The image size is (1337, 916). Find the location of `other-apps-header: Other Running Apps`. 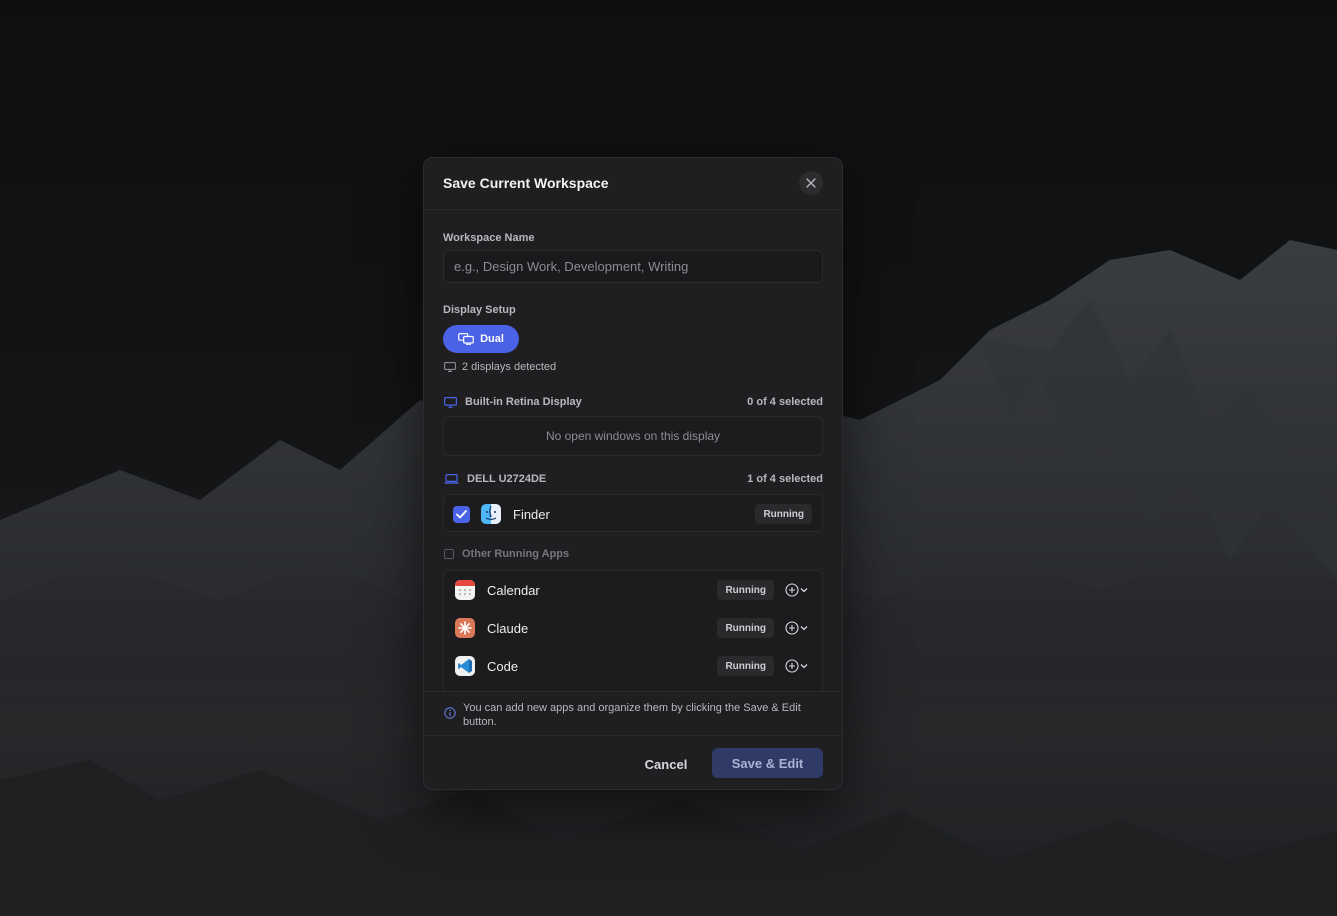

other-apps-header: Other Running Apps is located at coordinates (506, 554).